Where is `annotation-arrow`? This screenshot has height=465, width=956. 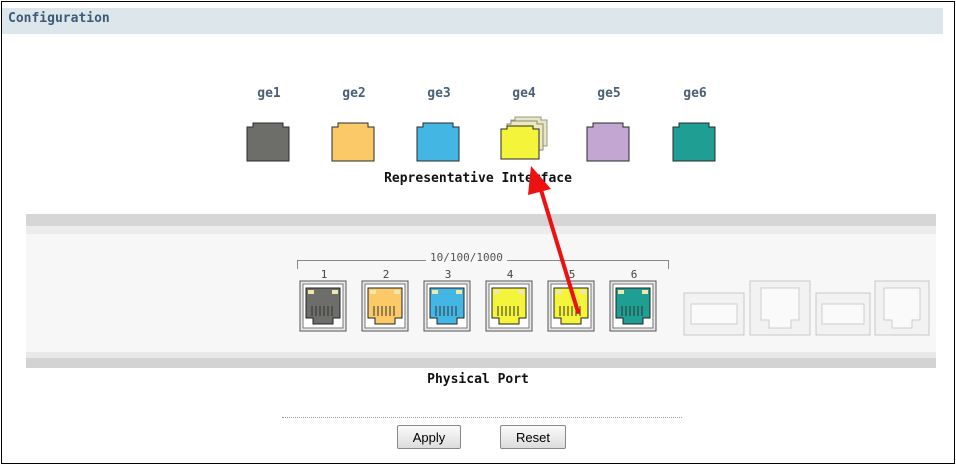 annotation-arrow is located at coordinates (554, 240).